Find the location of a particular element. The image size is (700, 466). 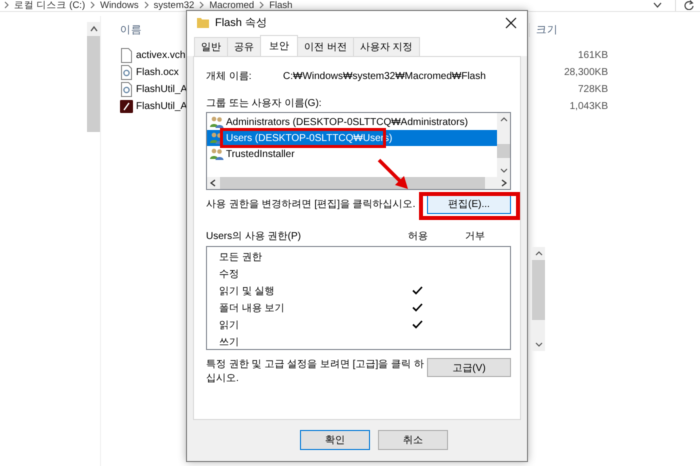

dialog-button: 취소 is located at coordinates (413, 440).